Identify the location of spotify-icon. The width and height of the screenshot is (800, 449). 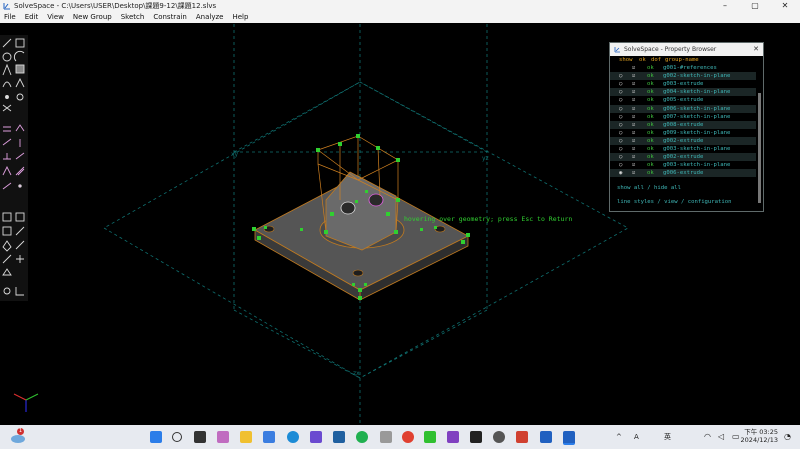
(362, 437).